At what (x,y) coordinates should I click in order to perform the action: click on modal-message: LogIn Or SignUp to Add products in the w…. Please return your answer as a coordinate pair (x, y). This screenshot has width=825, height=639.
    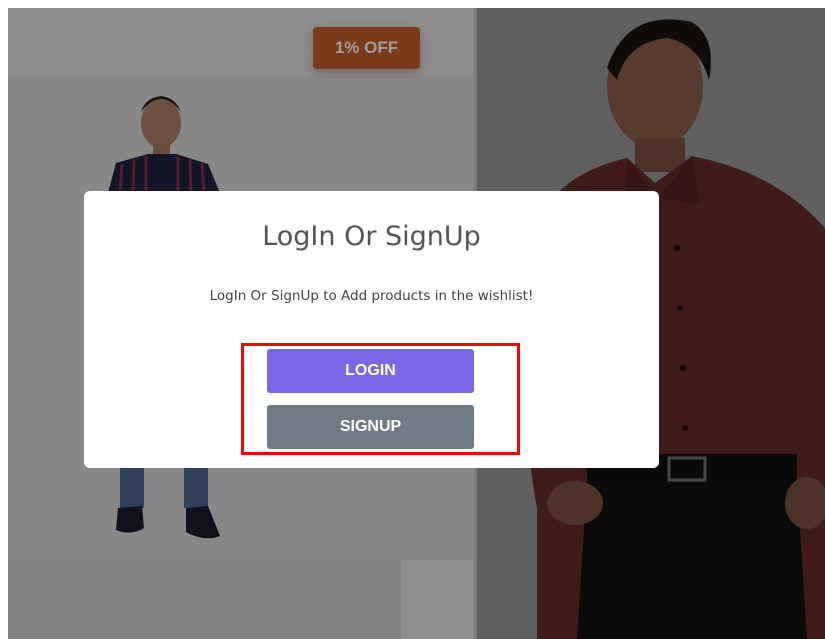
    Looking at the image, I should click on (371, 296).